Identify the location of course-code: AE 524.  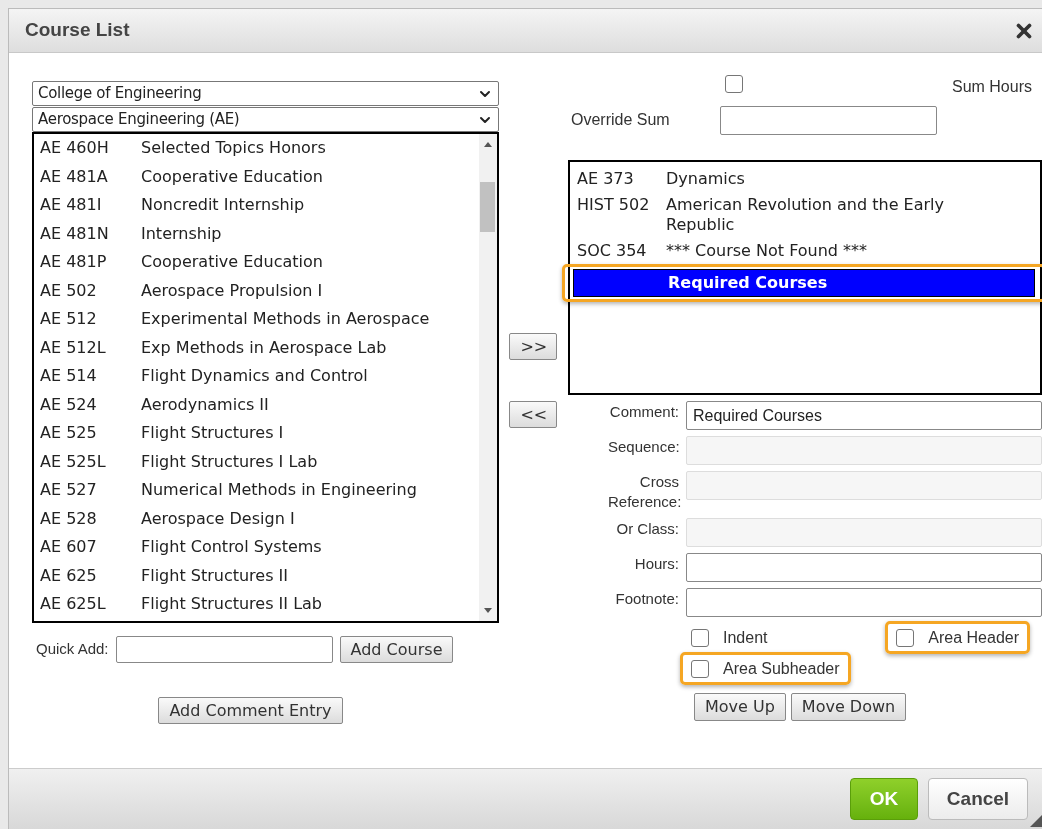
(90, 404).